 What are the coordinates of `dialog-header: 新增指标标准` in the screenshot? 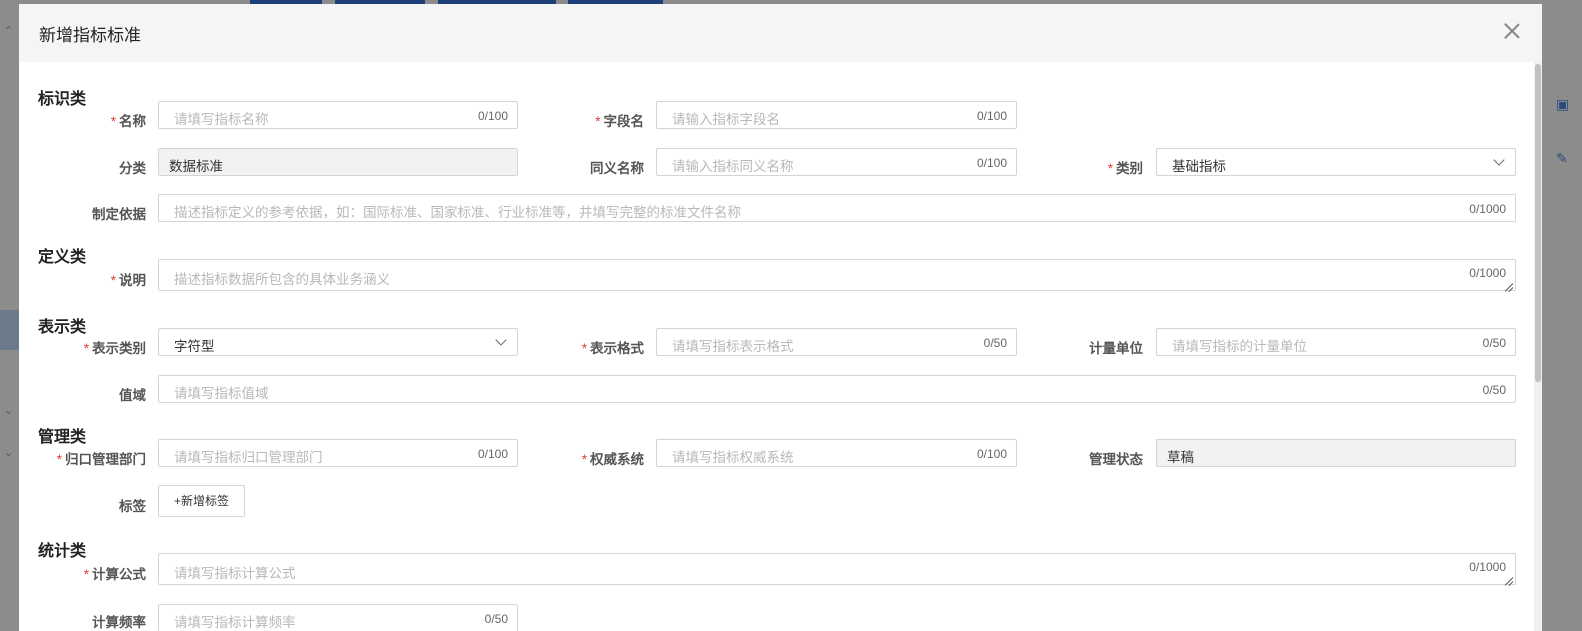 It's located at (780, 33).